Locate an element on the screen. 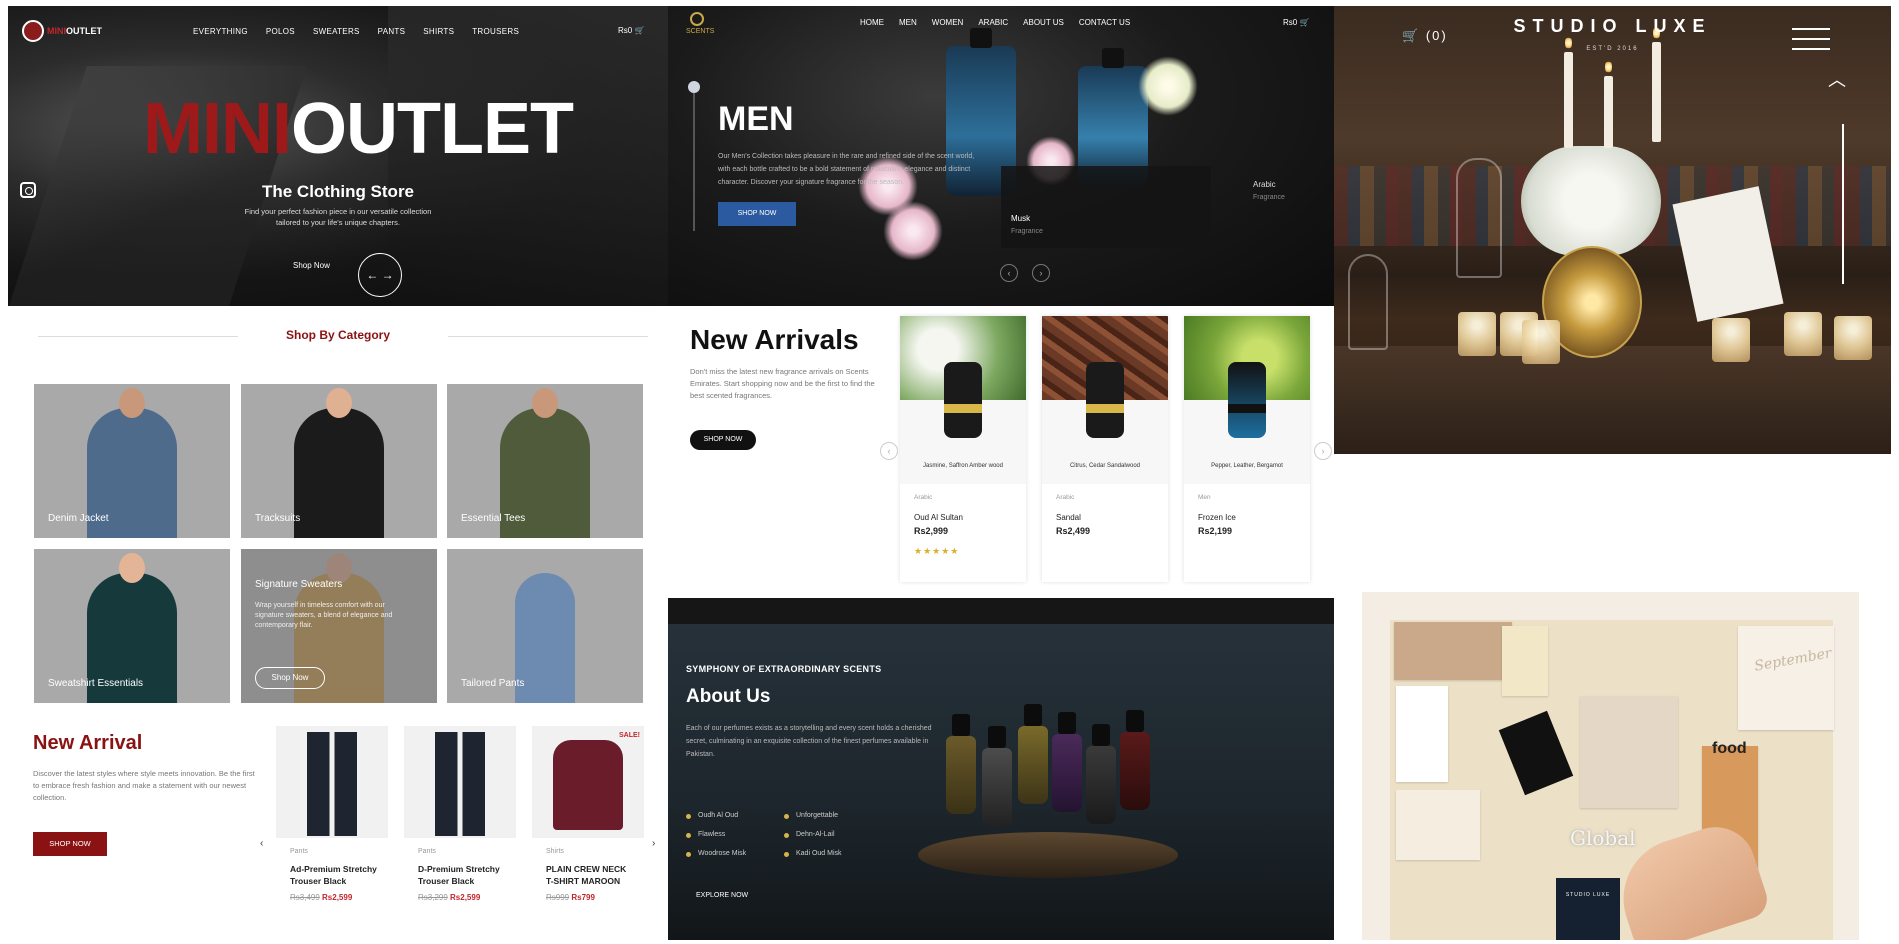 The width and height of the screenshot is (1899, 944). category-tile-denim: Denim Jacket is located at coordinates (132, 461).